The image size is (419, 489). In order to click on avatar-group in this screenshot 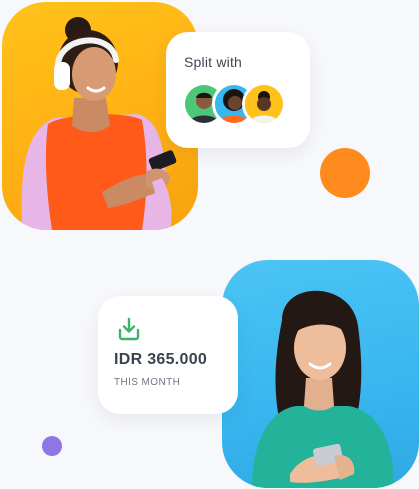, I will do `click(242, 104)`.